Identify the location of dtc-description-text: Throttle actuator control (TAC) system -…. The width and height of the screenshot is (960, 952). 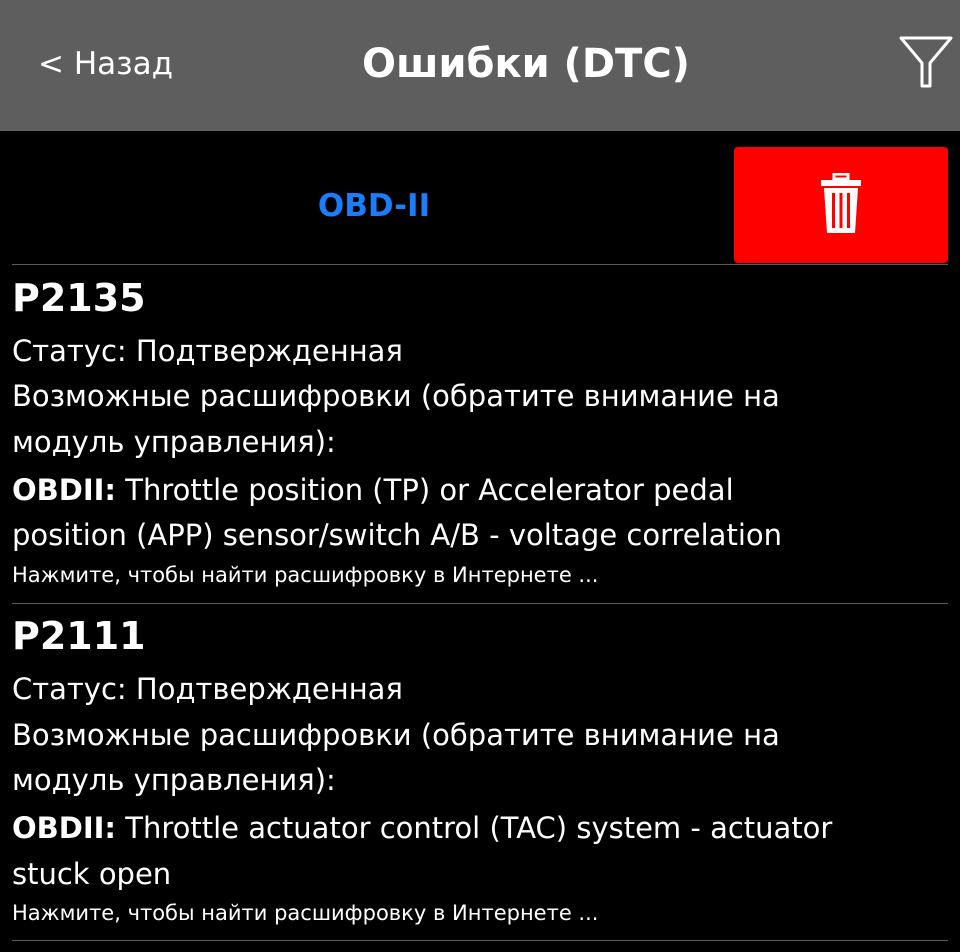
(474, 828).